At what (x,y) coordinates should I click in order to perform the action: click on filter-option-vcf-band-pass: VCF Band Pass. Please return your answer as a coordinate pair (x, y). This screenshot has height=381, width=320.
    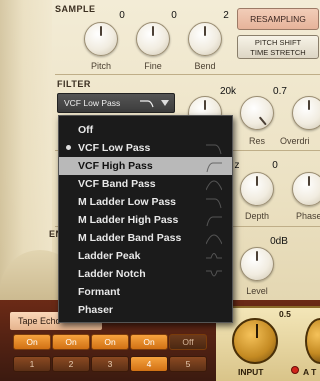
    Looking at the image, I should click on (145, 184).